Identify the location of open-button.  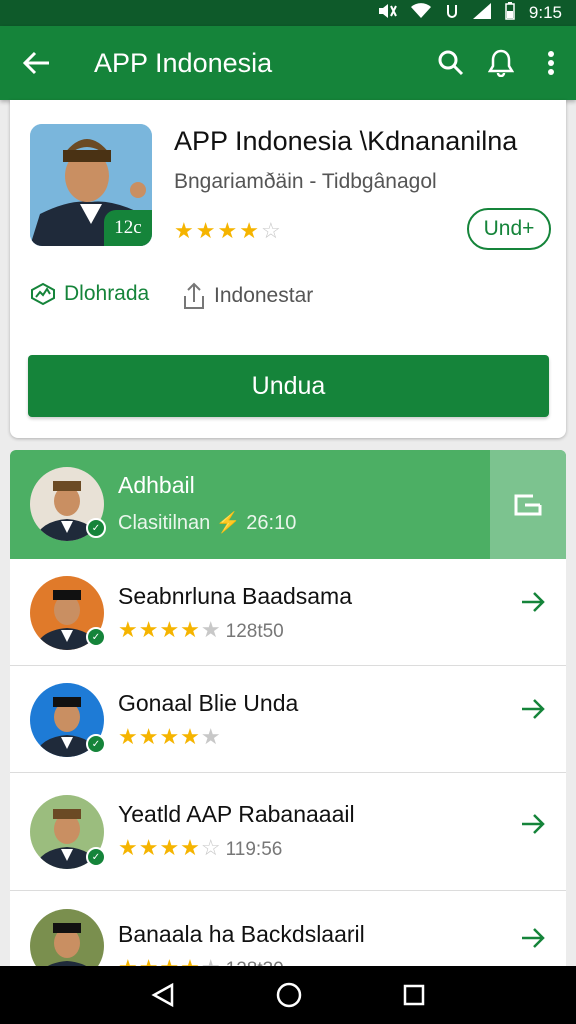
(528, 504).